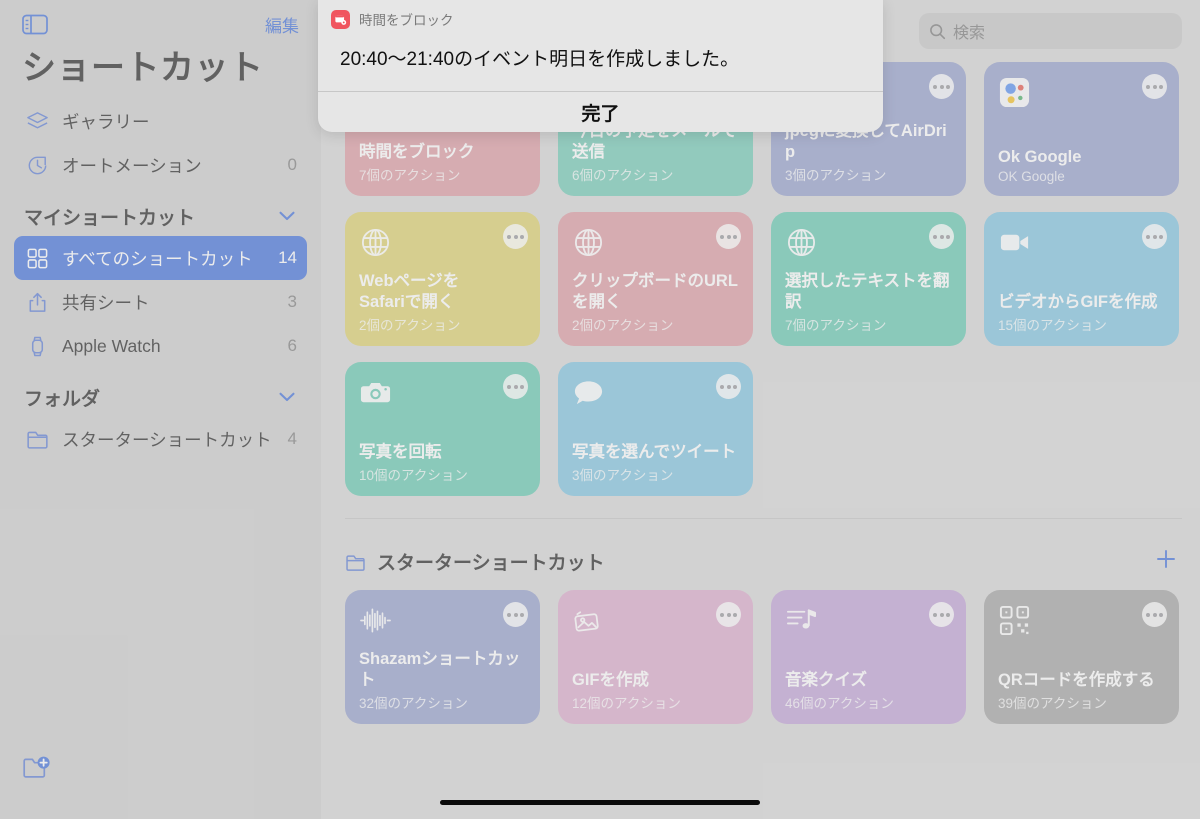 The image size is (1200, 819). Describe the element at coordinates (839, 703) in the screenshot. I see `card-subtitle: 46個のアクション` at that location.